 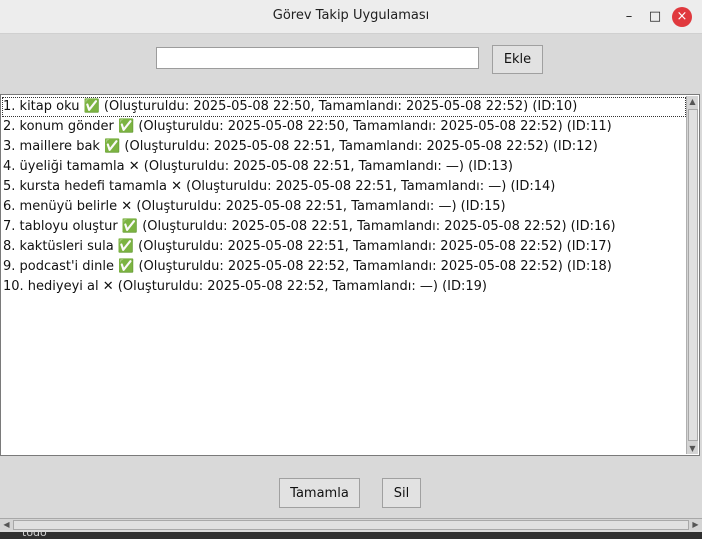 What do you see at coordinates (692, 101) in the screenshot?
I see `scroll-up-icon: ▲` at bounding box center [692, 101].